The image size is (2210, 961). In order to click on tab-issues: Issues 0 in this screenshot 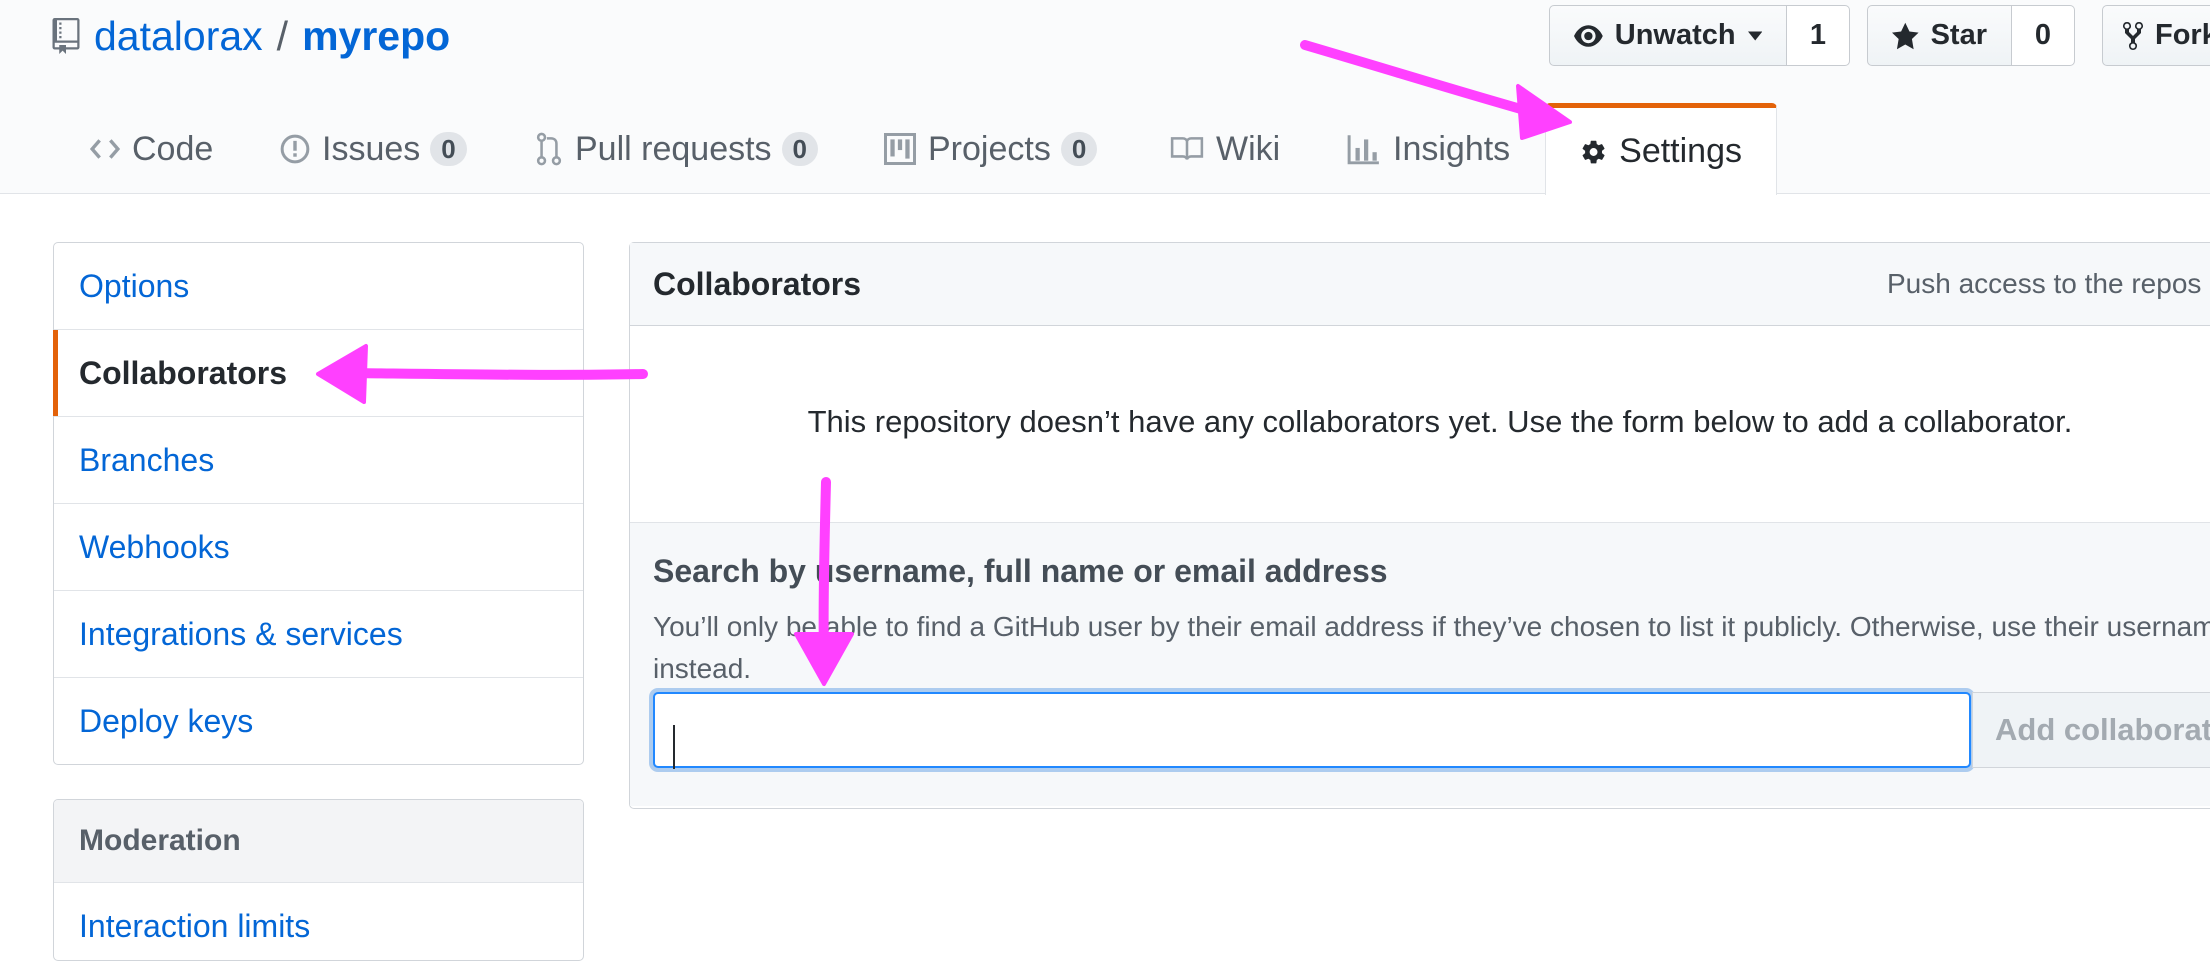, I will do `click(373, 149)`.